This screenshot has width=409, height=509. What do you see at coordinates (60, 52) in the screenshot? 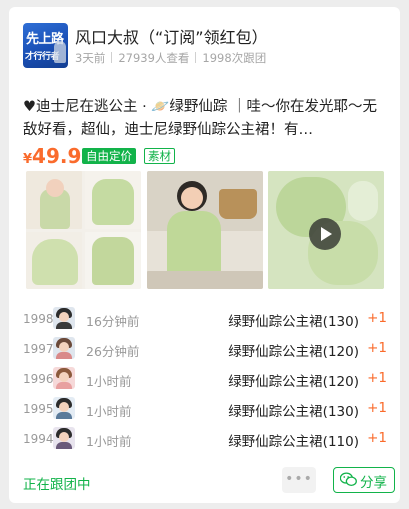
I see `avatar-person-figure` at bounding box center [60, 52].